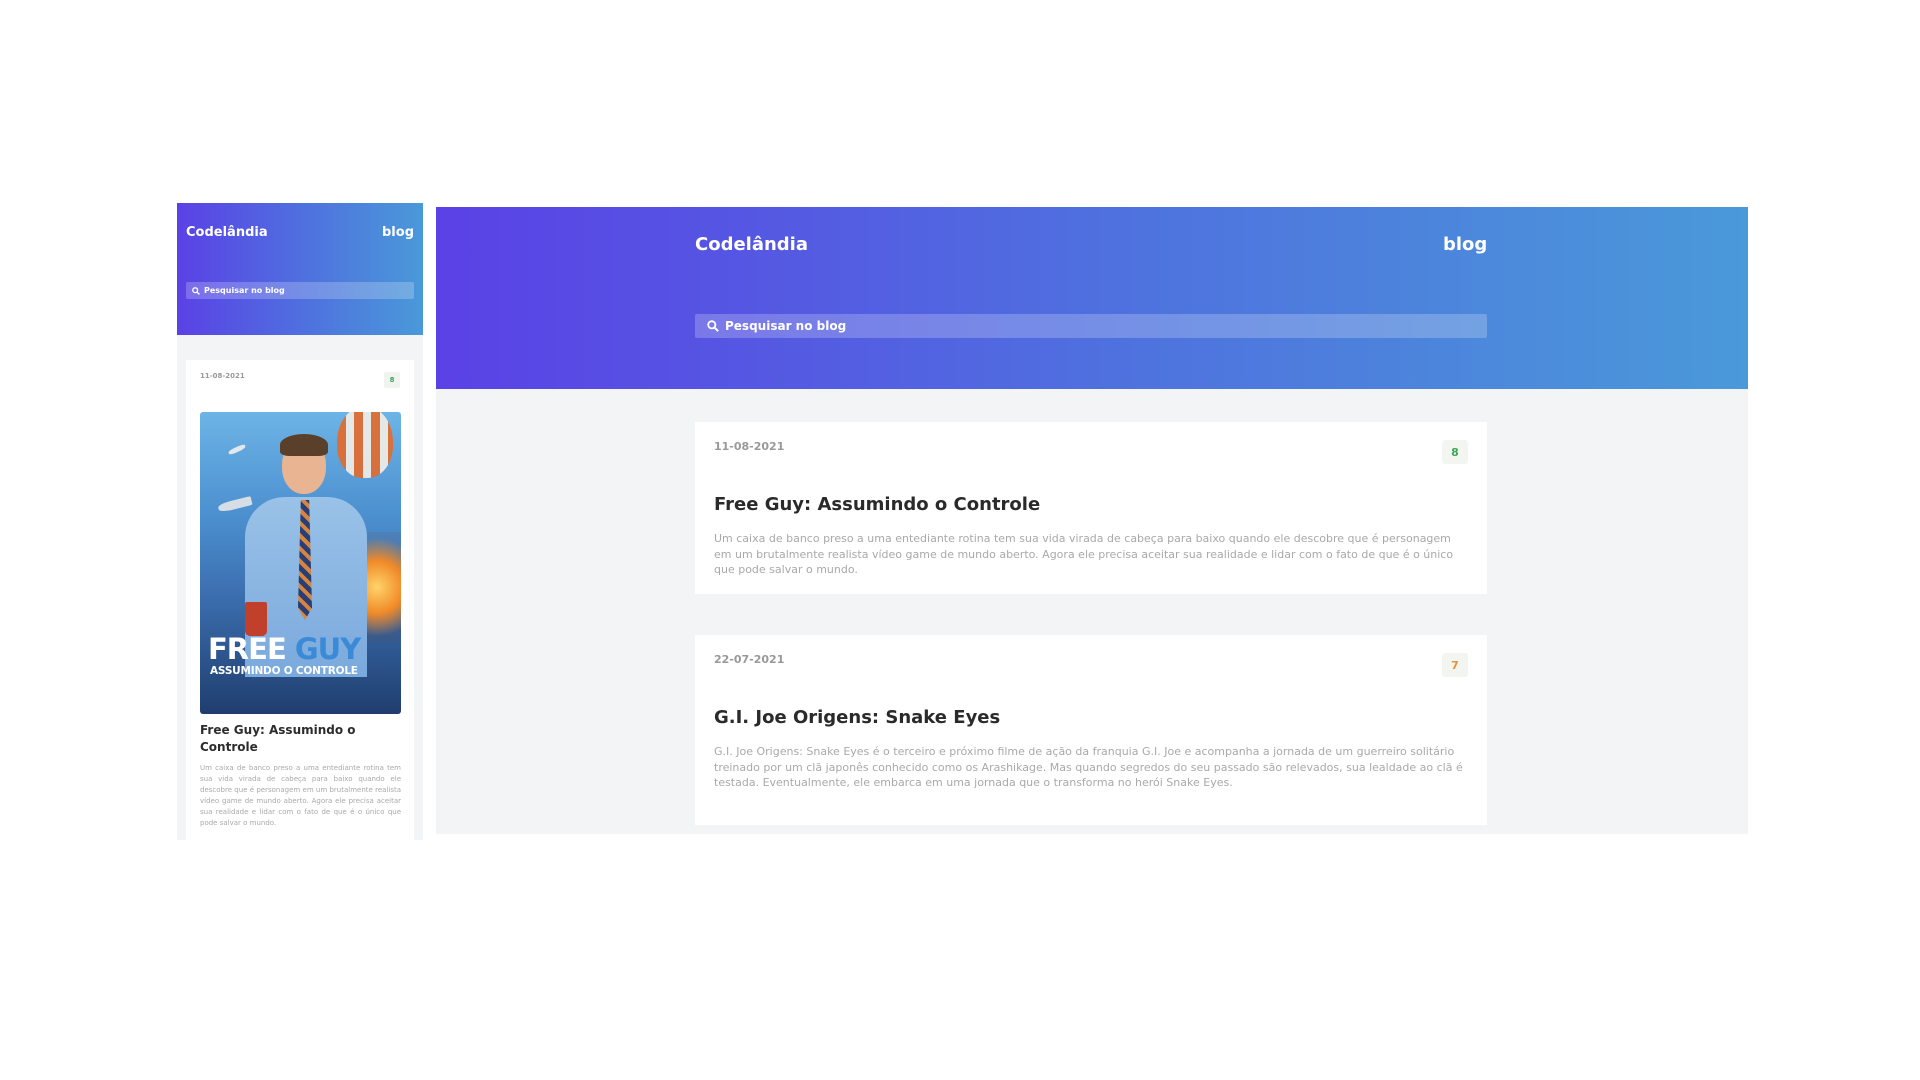 Image resolution: width=1920 pixels, height=1080 pixels. I want to click on poster-title: FREE GUY, so click(303, 649).